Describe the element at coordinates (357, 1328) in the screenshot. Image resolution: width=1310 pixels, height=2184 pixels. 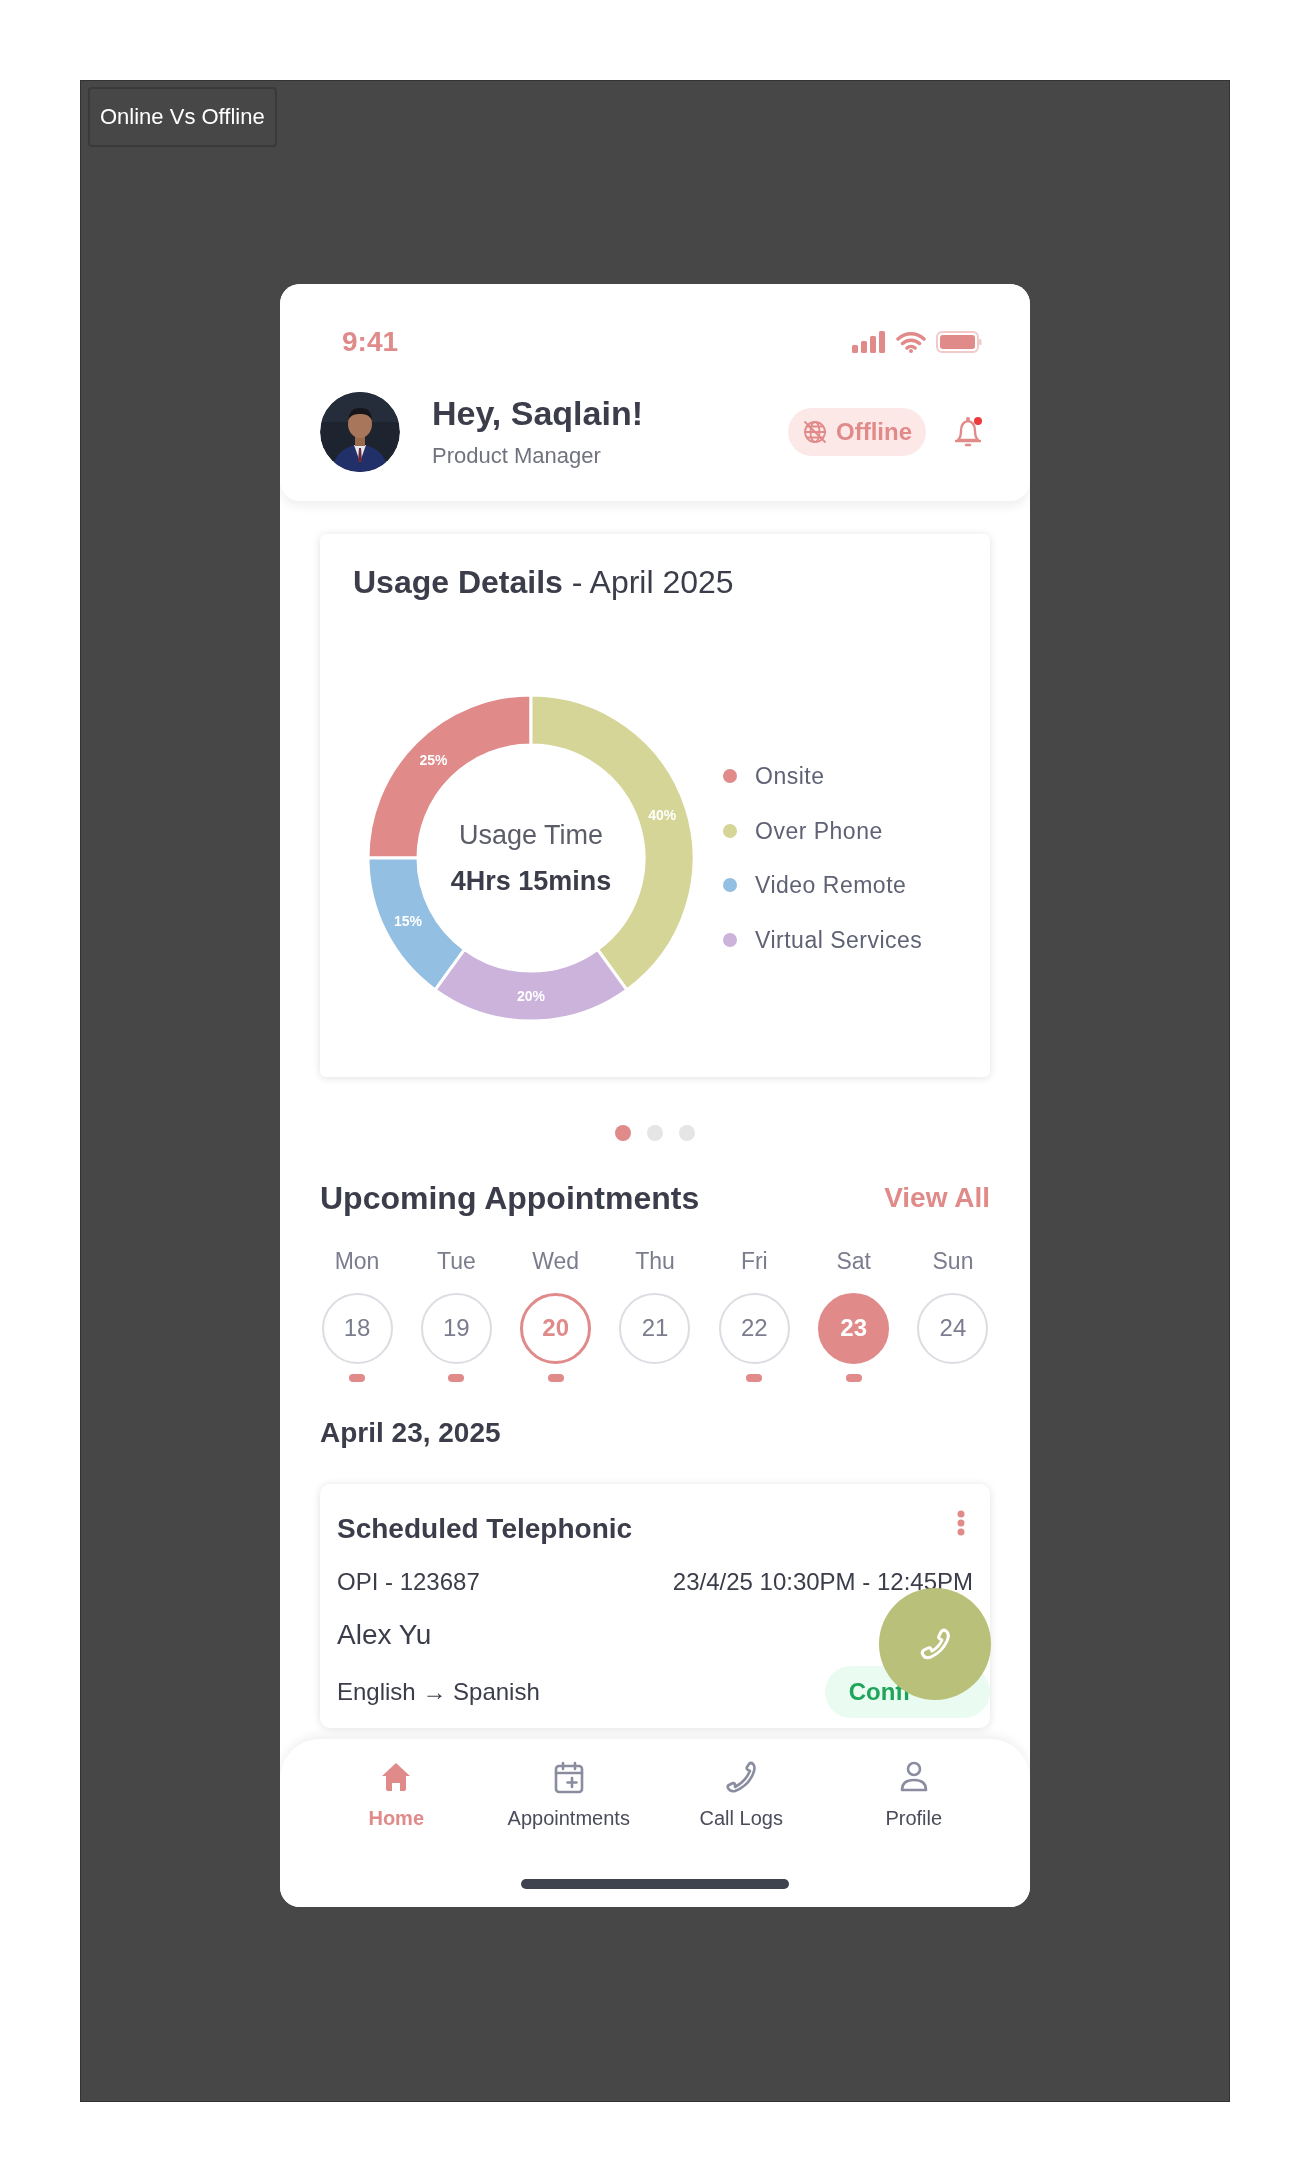
I see `date-chip: 18` at that location.